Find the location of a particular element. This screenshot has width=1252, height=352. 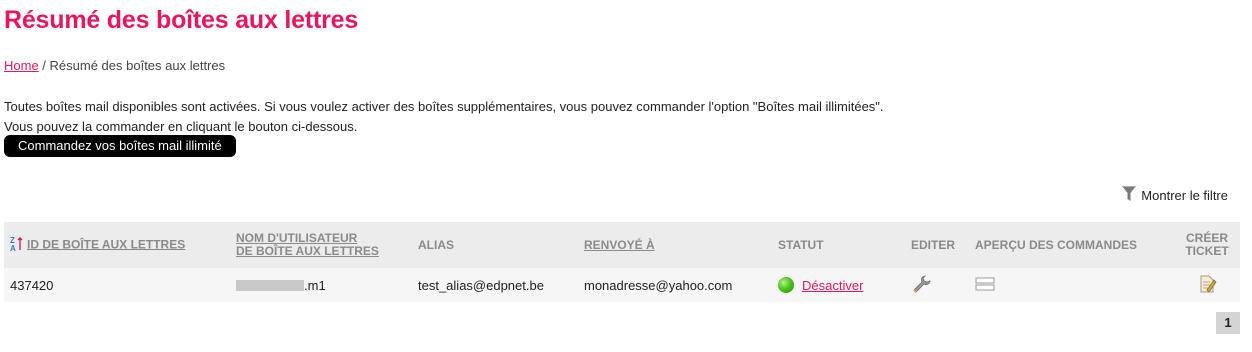

col-header-alias: ALIAS is located at coordinates (436, 244).